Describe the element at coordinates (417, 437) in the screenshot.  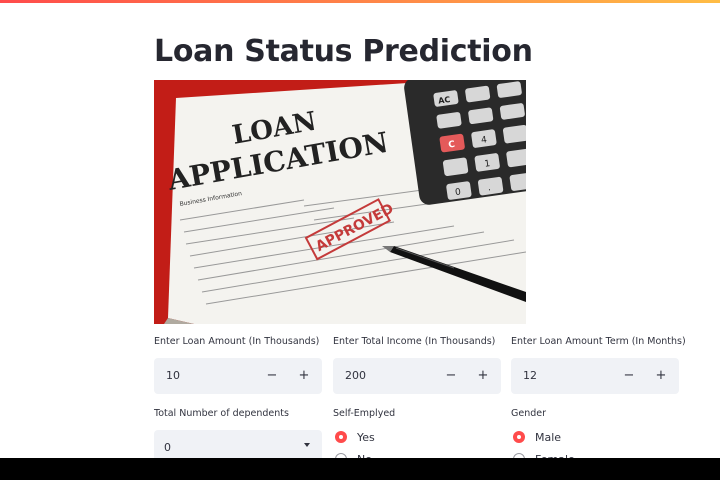
I see `self-employed-option-yes: Yes` at that location.